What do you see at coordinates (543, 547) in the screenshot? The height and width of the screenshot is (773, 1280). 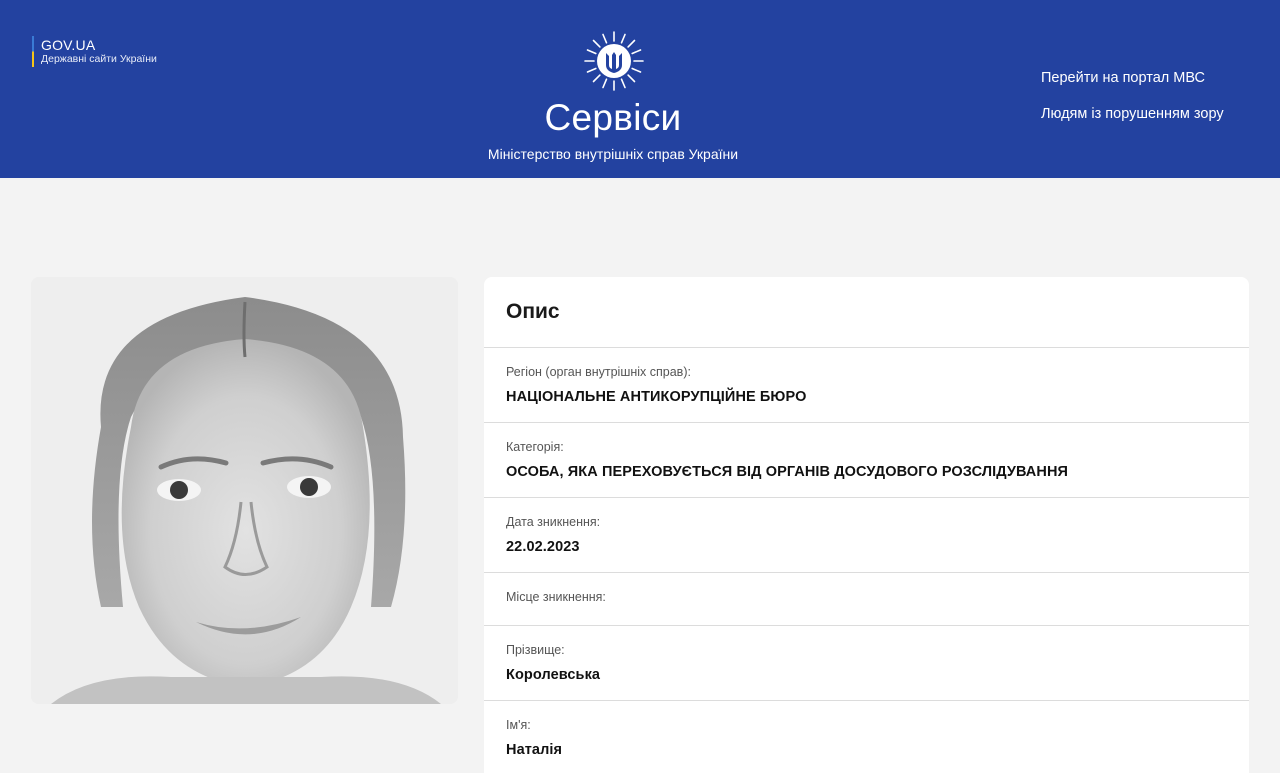 I see `field-value: 22.02.2023` at bounding box center [543, 547].